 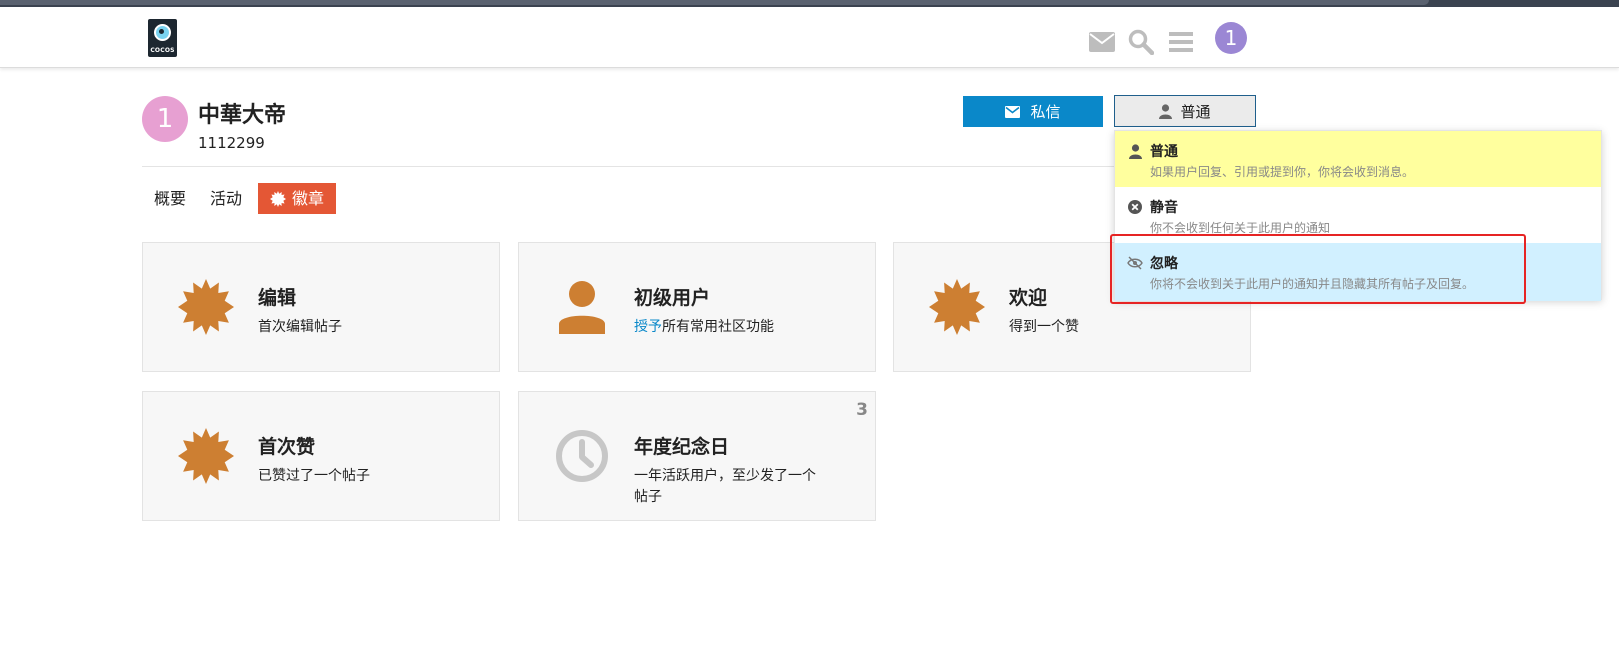 What do you see at coordinates (582, 456) in the screenshot?
I see `clock-icon` at bounding box center [582, 456].